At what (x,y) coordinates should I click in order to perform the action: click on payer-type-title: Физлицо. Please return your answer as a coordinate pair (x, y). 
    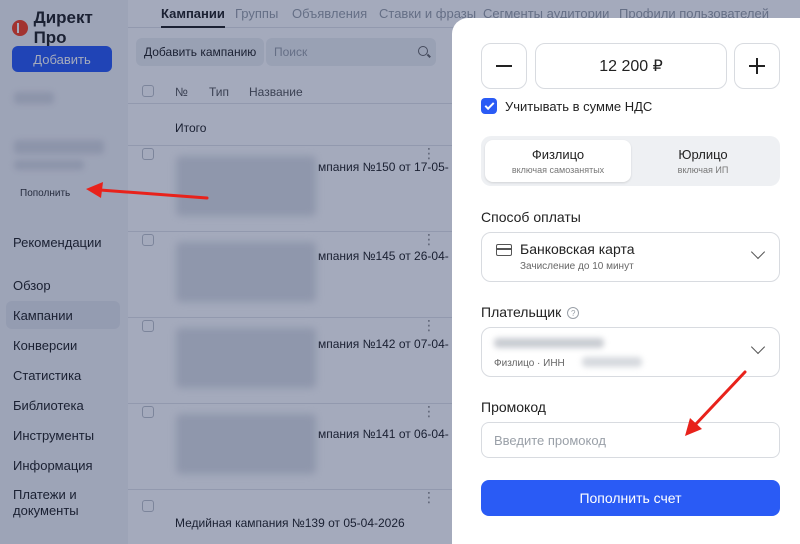
    Looking at the image, I should click on (558, 154).